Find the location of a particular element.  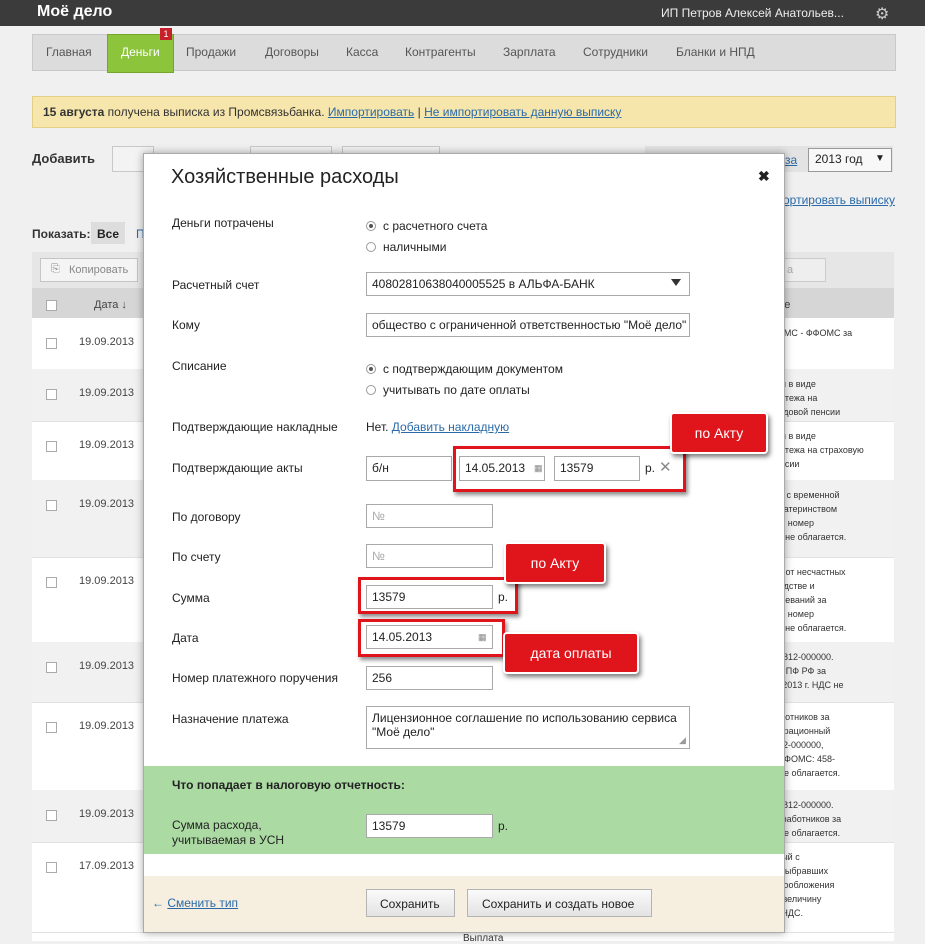

tax-amount-currency: р. is located at coordinates (503, 826).